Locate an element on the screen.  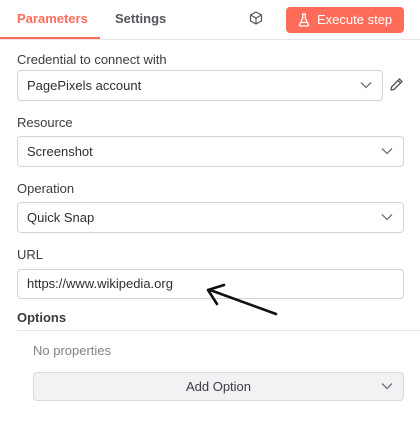
tab-parameters: Parameters is located at coordinates (52, 19).